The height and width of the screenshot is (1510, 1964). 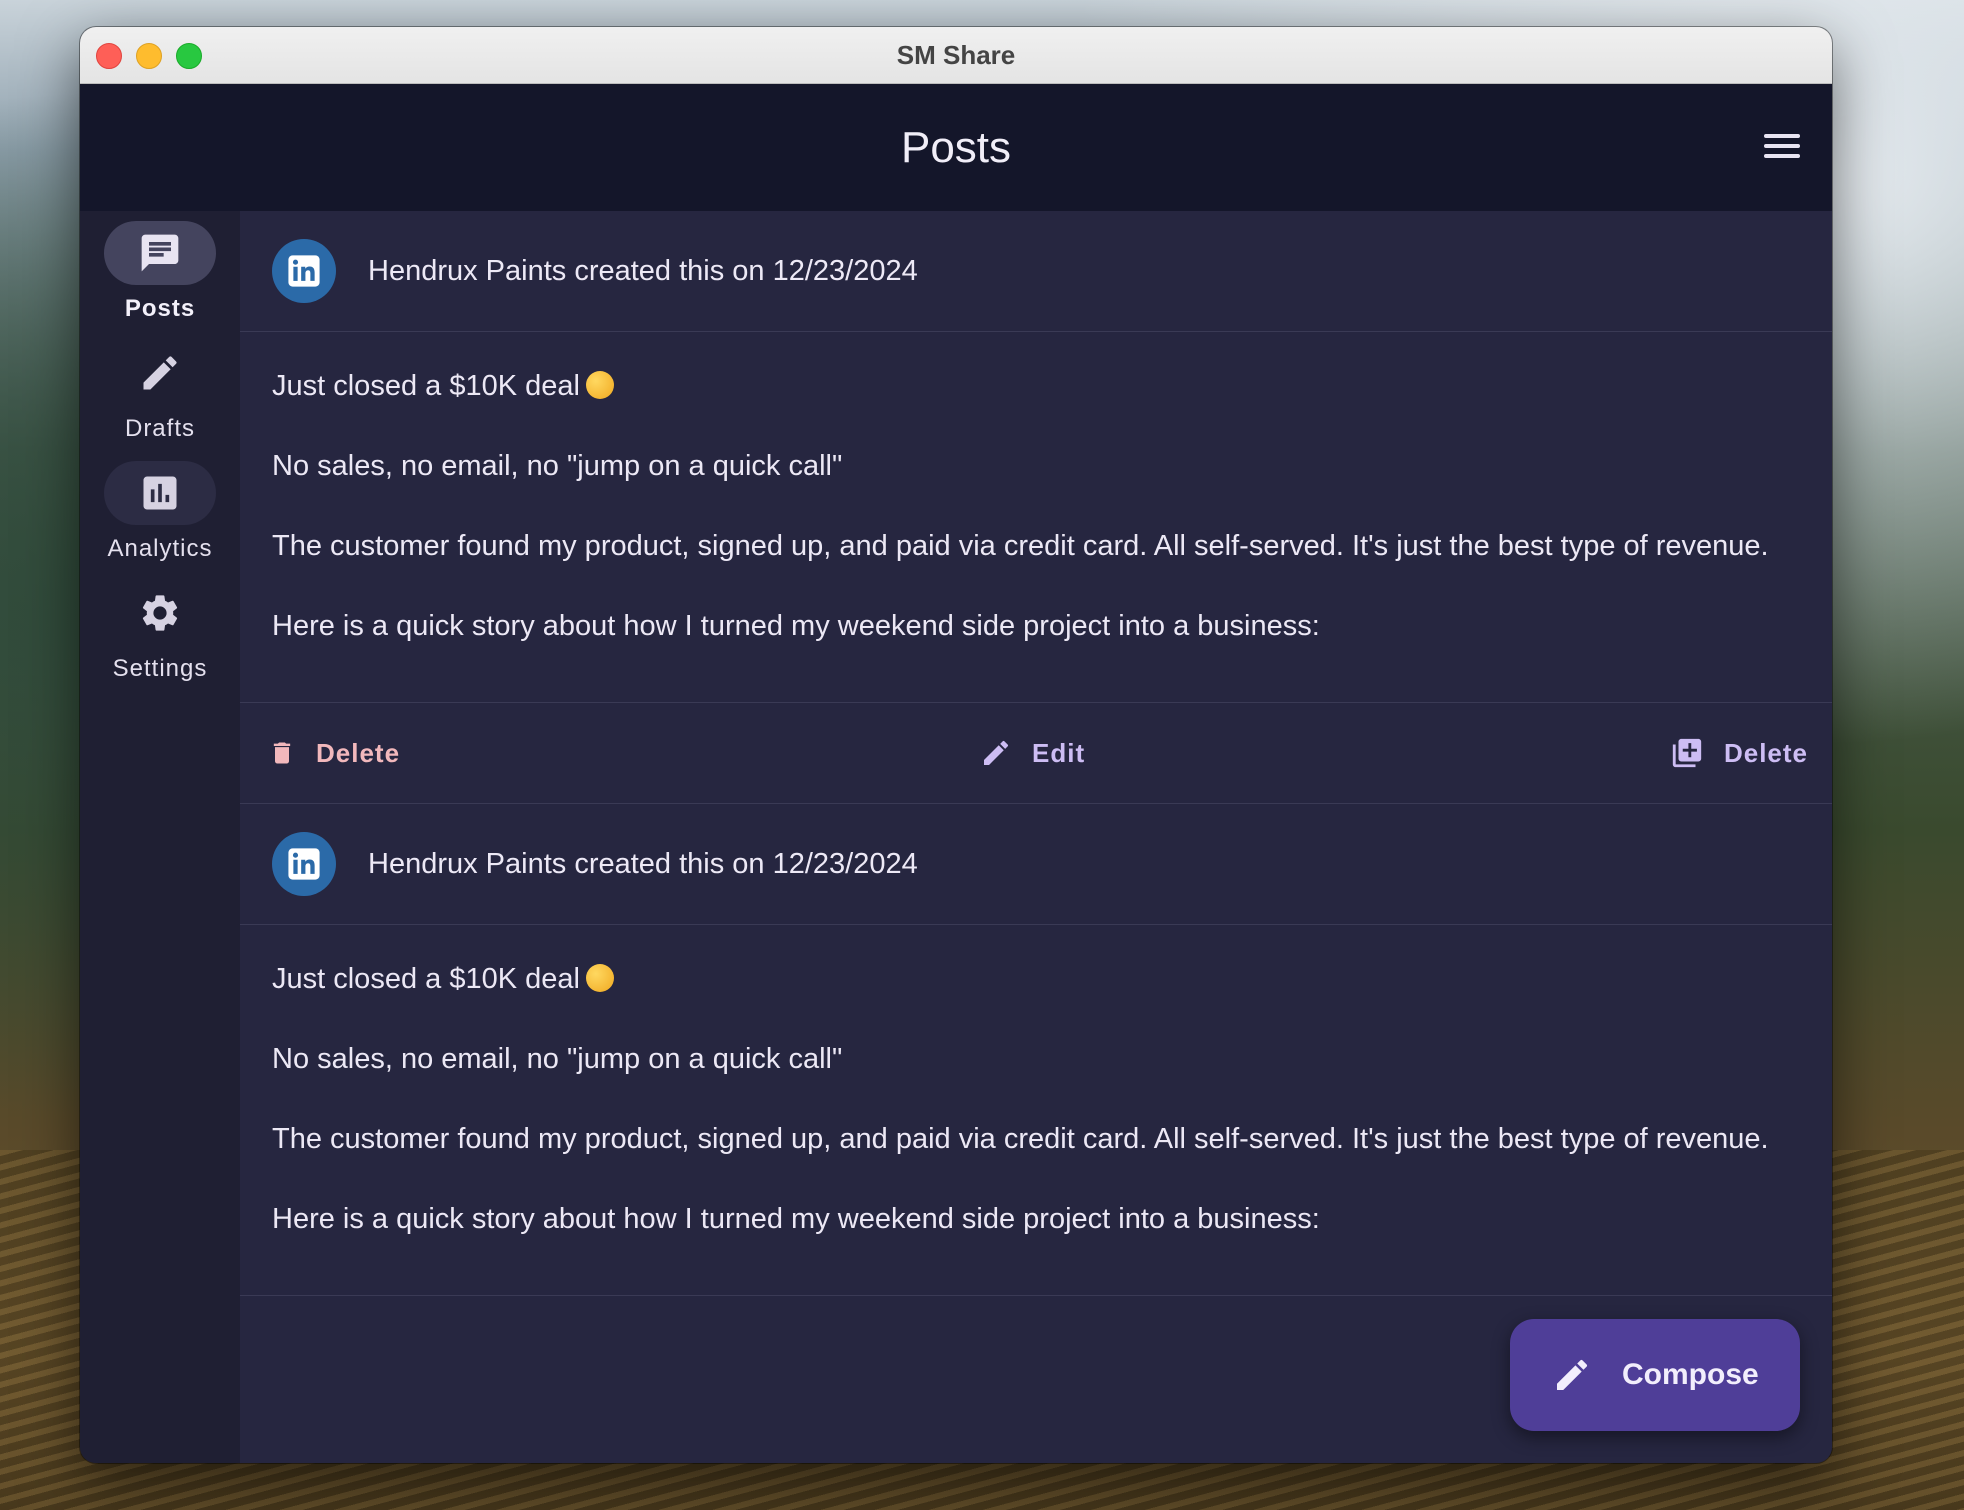 What do you see at coordinates (160, 493) in the screenshot?
I see `bar-chart-icon` at bounding box center [160, 493].